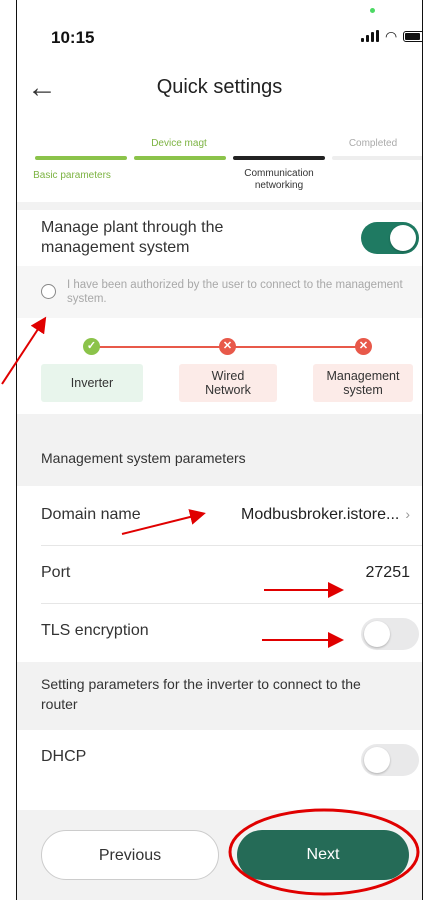  Describe the element at coordinates (81, 158) in the screenshot. I see `step-bar-basic` at that location.